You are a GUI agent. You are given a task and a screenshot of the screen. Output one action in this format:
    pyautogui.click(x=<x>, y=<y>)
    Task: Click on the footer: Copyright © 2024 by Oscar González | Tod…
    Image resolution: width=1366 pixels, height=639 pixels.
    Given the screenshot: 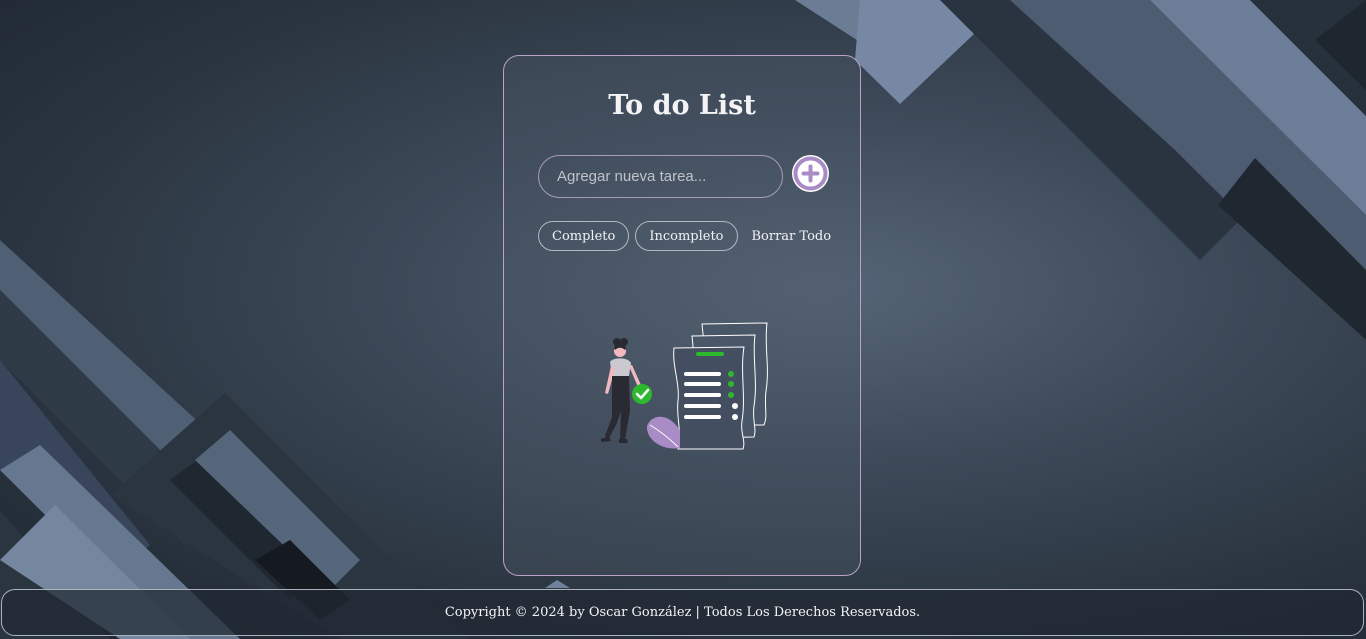 What is the action you would take?
    pyautogui.click(x=682, y=612)
    